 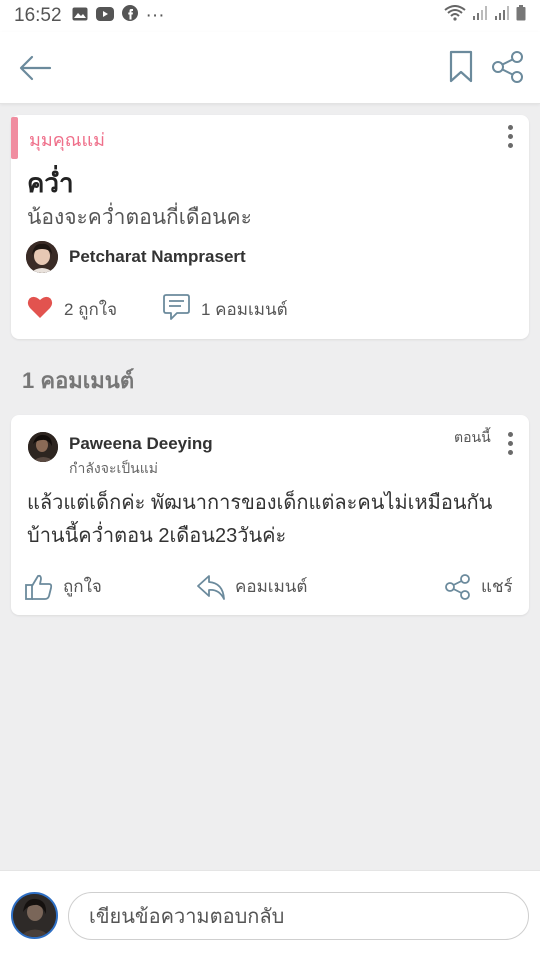 I want to click on comments-heading: 1 คอมเมนต์, so click(x=78, y=380).